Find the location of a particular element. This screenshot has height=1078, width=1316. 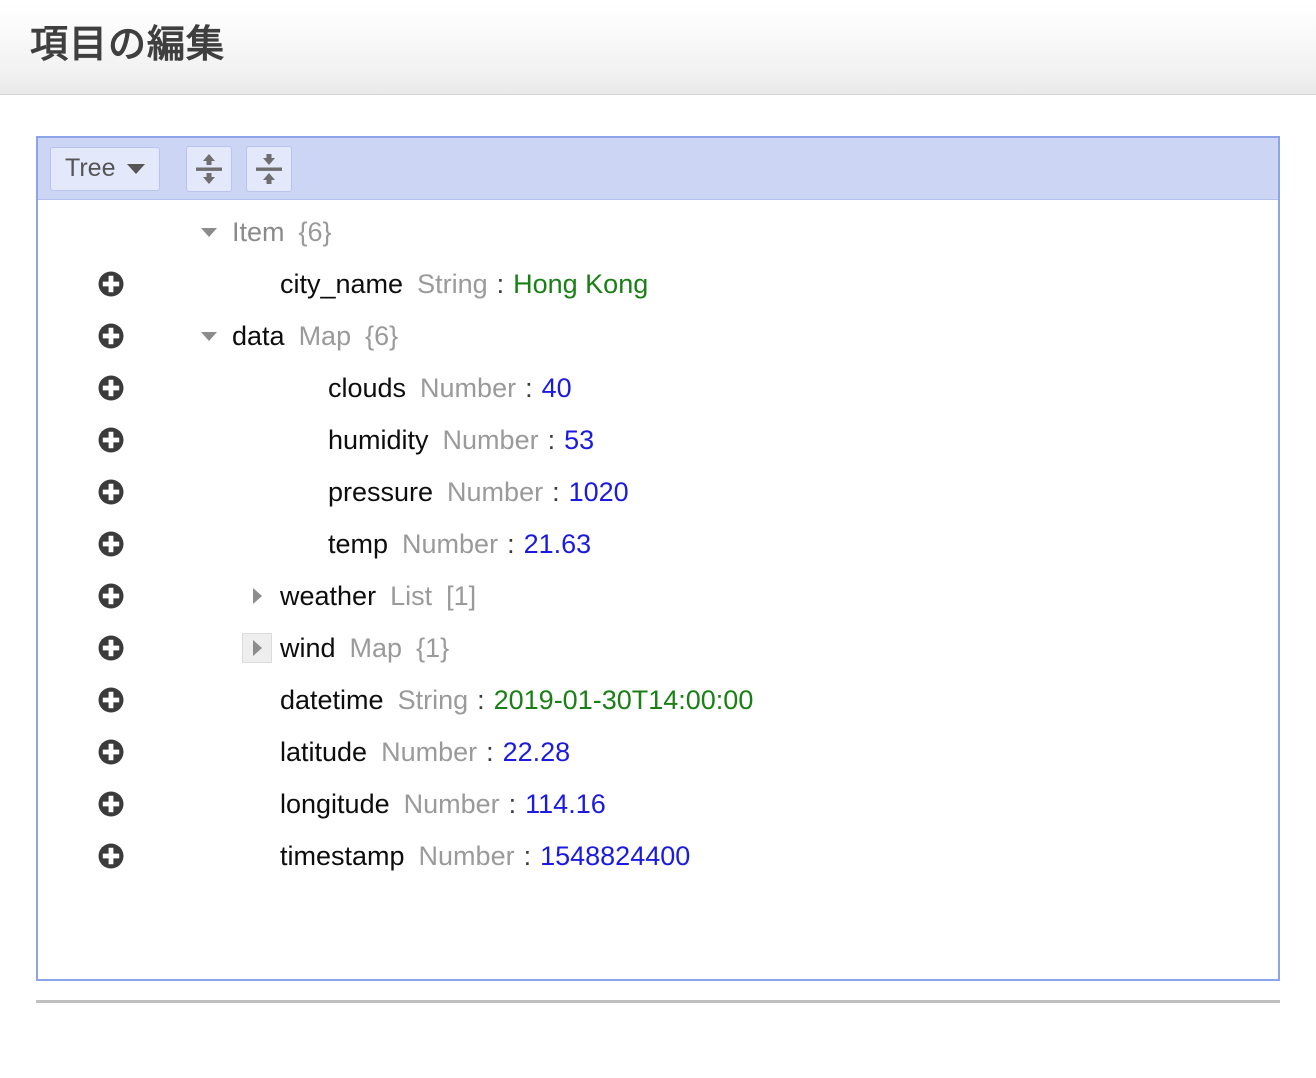

node-key: temp is located at coordinates (358, 544).